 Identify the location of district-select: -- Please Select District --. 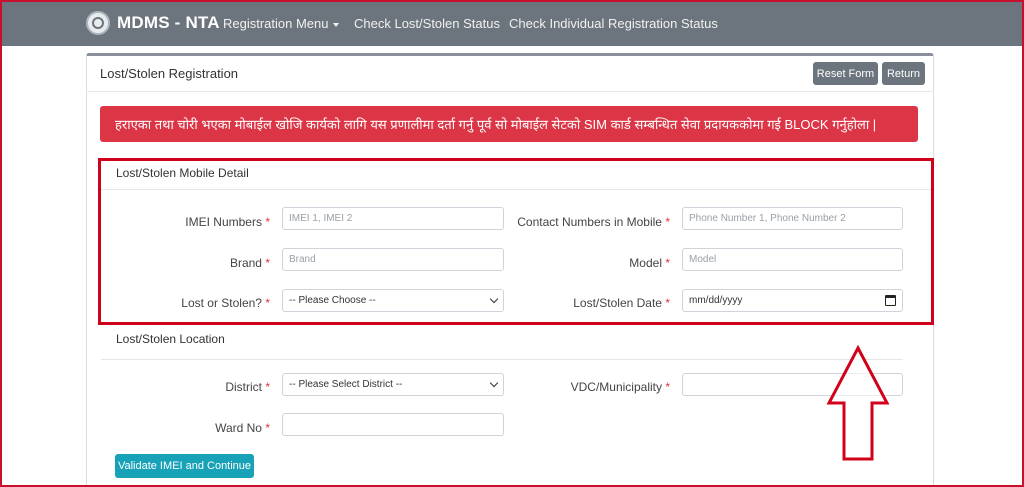
(393, 384).